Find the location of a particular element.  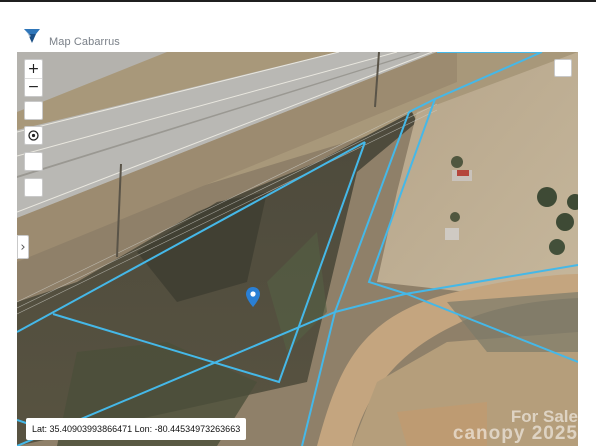

watermark-canopy: canopy 2025 is located at coordinates (515, 433).